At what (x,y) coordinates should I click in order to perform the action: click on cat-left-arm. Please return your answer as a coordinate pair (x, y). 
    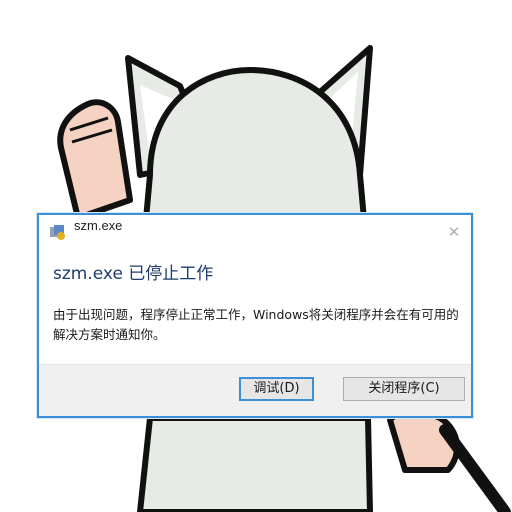
    Looking at the image, I should click on (95, 160).